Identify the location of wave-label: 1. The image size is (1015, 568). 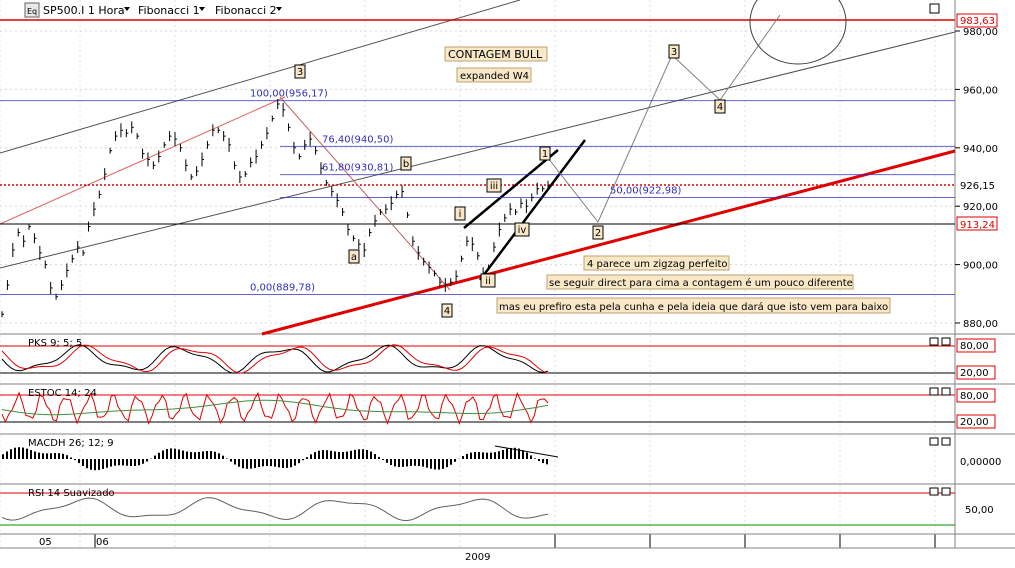
(545, 154).